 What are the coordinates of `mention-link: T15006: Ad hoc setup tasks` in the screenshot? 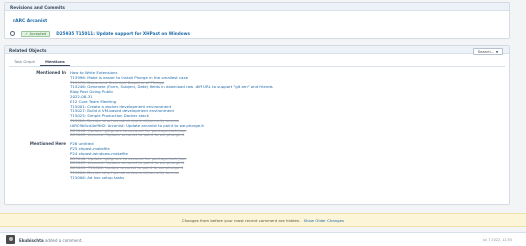 It's located at (289, 178).